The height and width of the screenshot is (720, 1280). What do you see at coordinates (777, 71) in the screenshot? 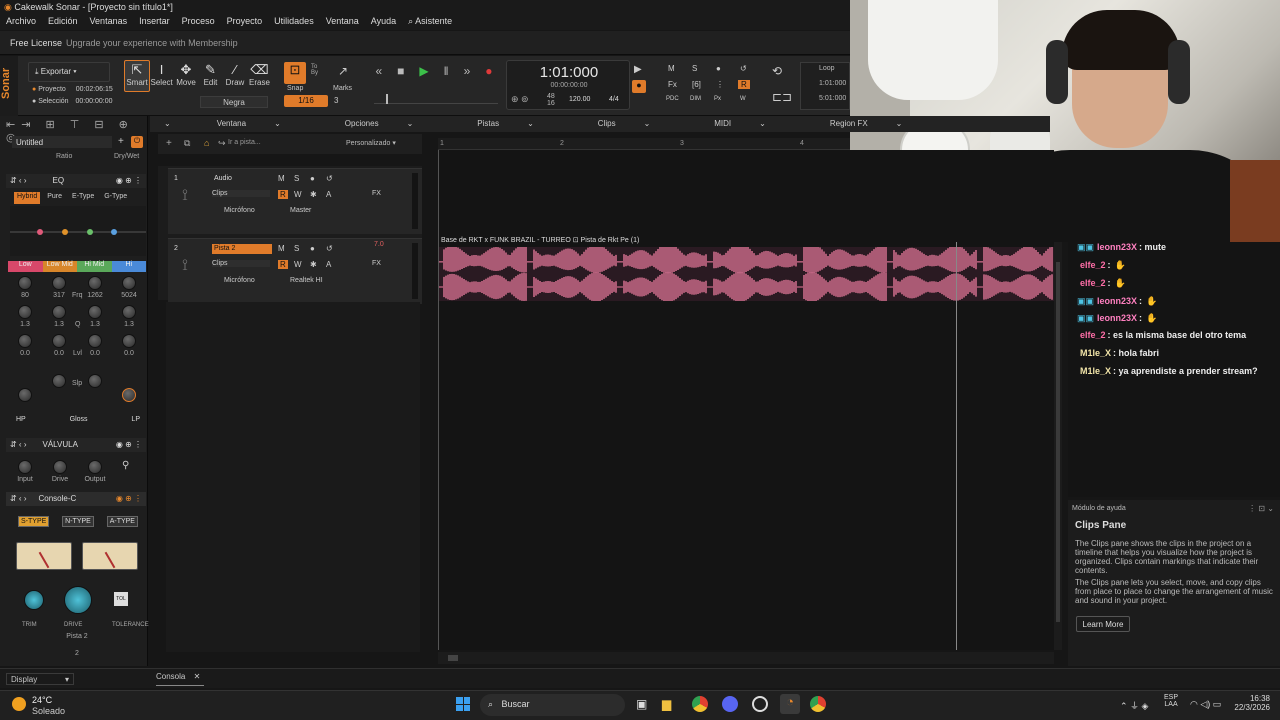
I see `loop-toggle-icon: ⟲` at bounding box center [777, 71].